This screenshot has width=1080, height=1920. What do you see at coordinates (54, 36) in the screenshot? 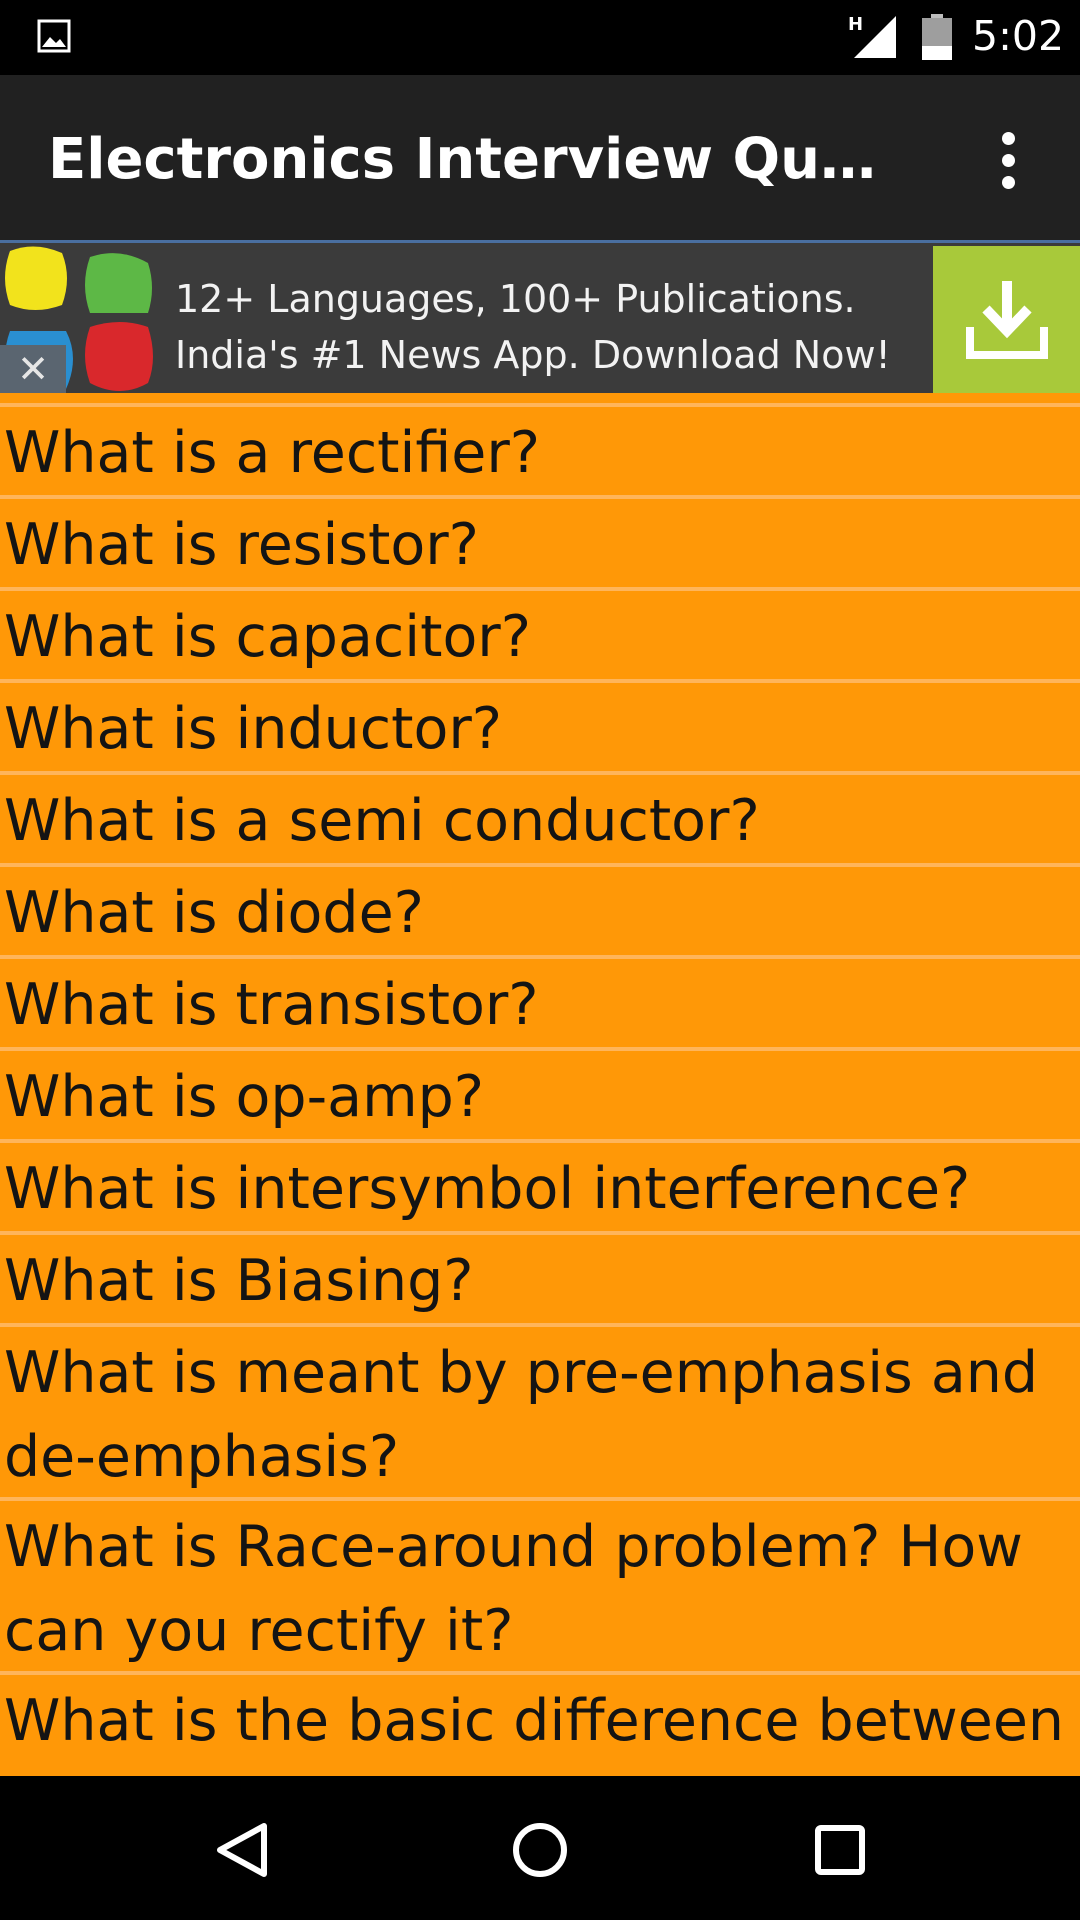
I see `image-notification-icon` at bounding box center [54, 36].